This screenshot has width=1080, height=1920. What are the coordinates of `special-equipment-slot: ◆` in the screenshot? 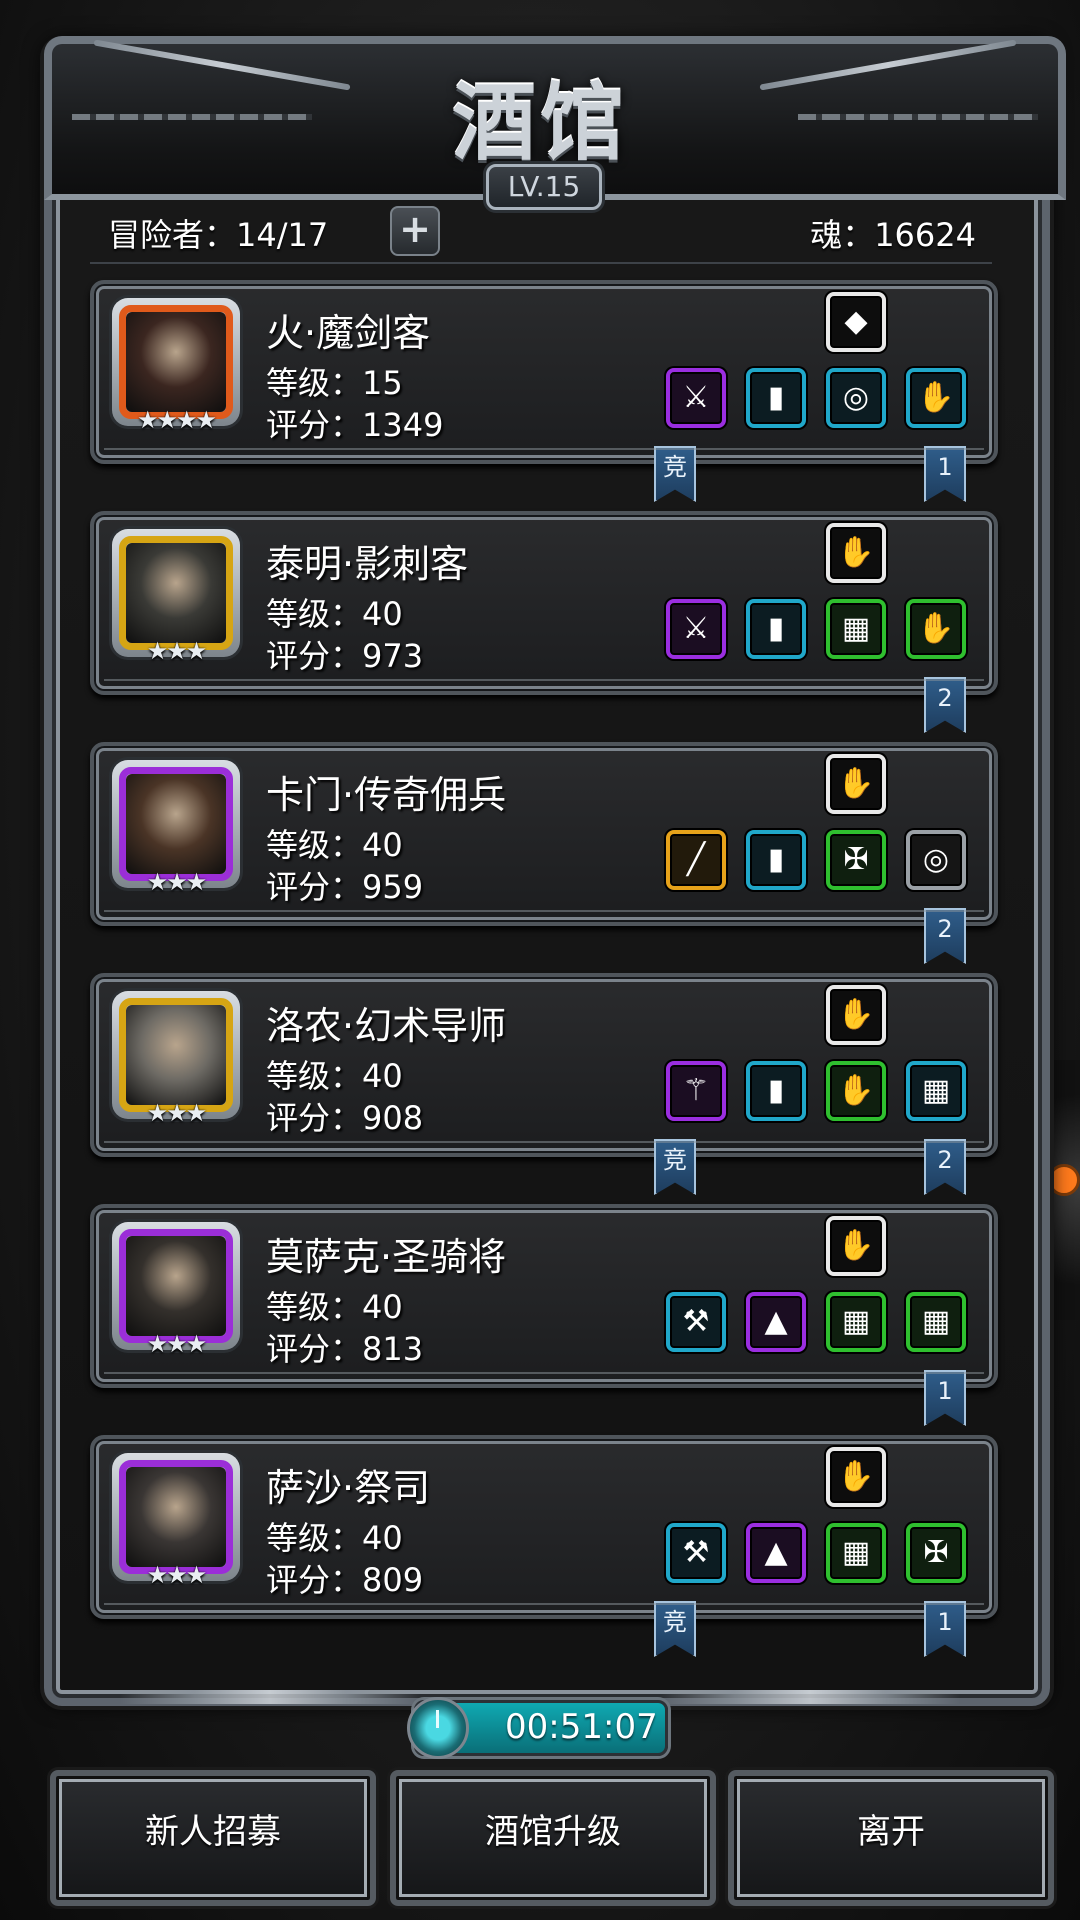 It's located at (856, 322).